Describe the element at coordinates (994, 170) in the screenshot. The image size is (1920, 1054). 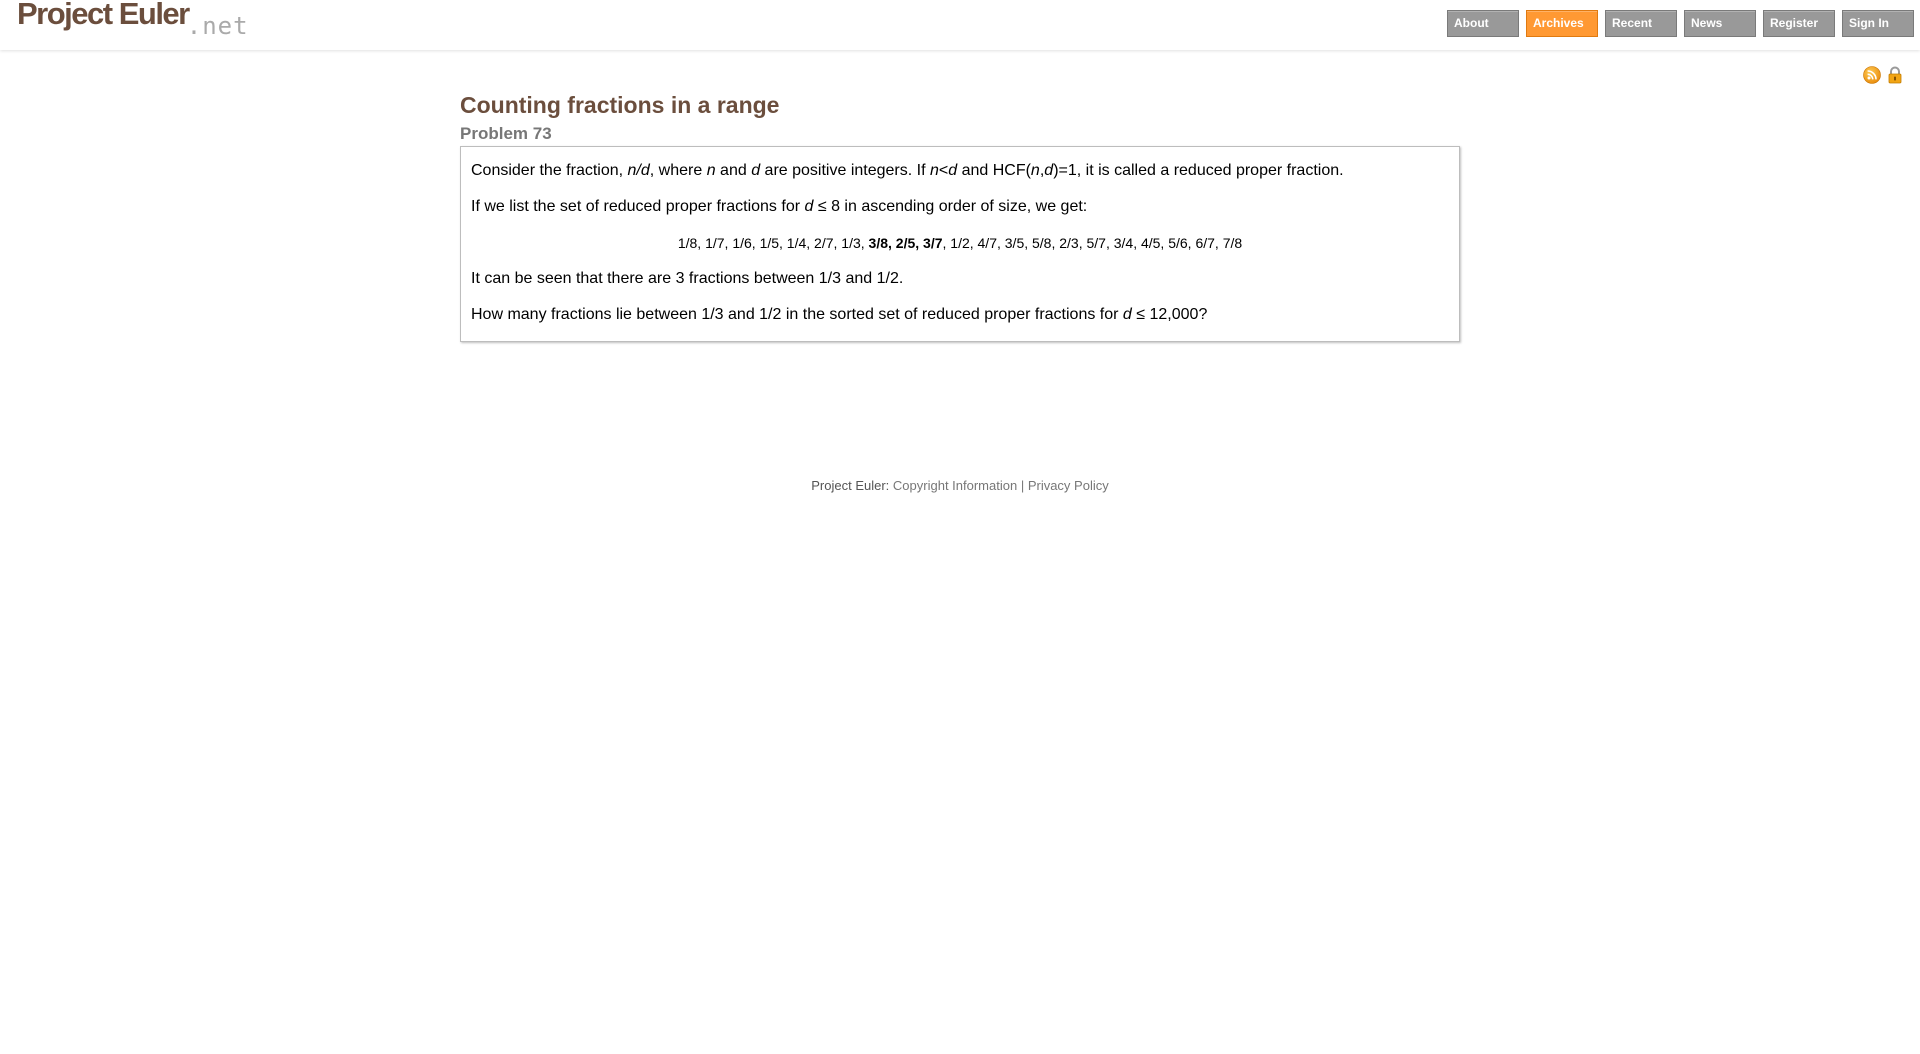
I see `text: and HCF(` at that location.